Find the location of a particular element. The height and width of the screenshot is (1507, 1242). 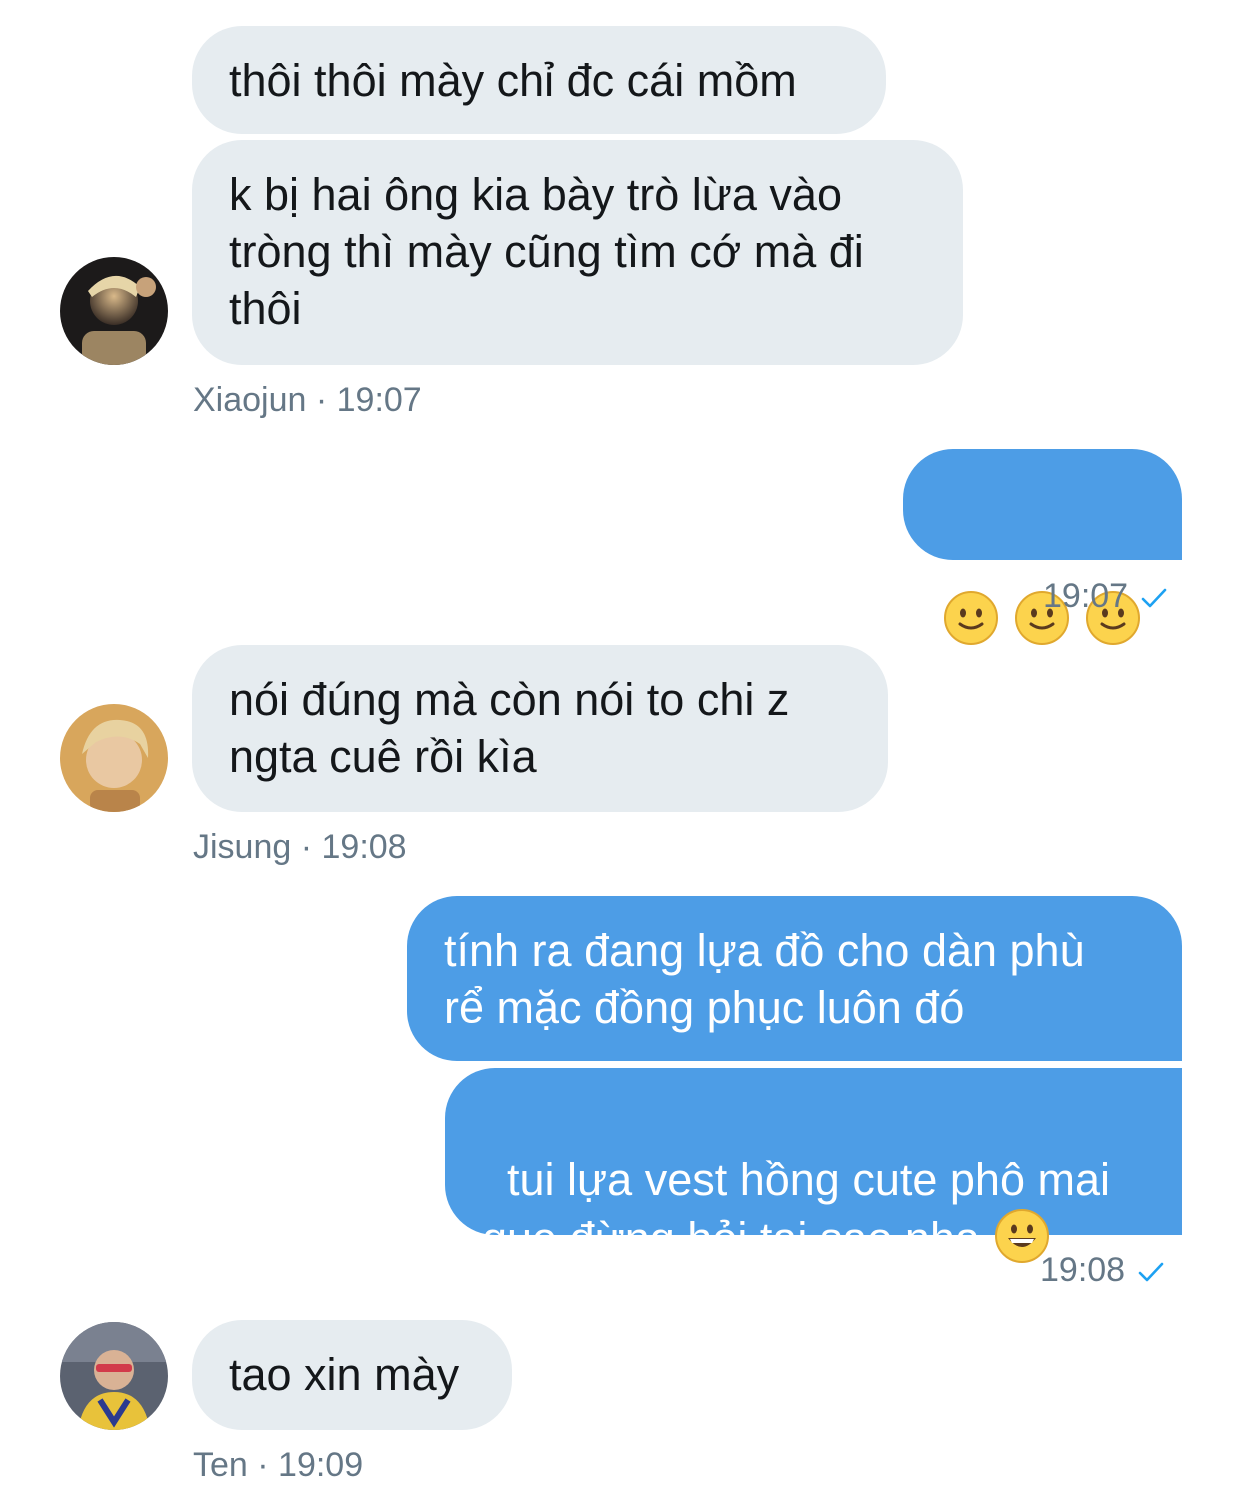

message-meta-outgoing: 19:08 is located at coordinates (1102, 1270).